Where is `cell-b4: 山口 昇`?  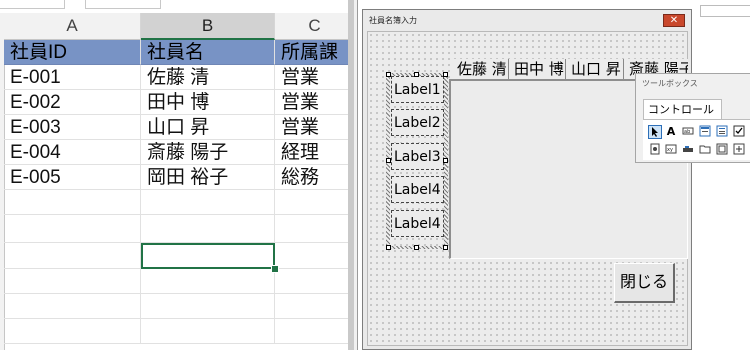 cell-b4: 山口 昇 is located at coordinates (208, 127).